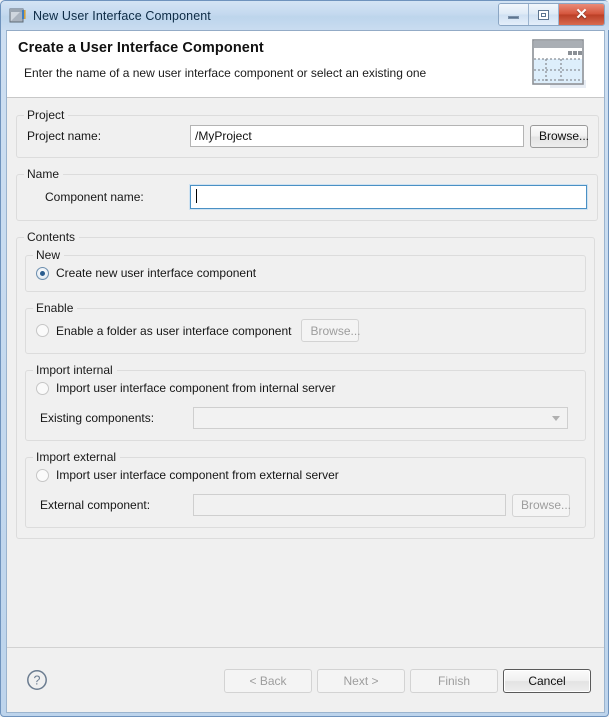 The width and height of the screenshot is (609, 717). I want to click on minimize-icon, so click(513, 17).